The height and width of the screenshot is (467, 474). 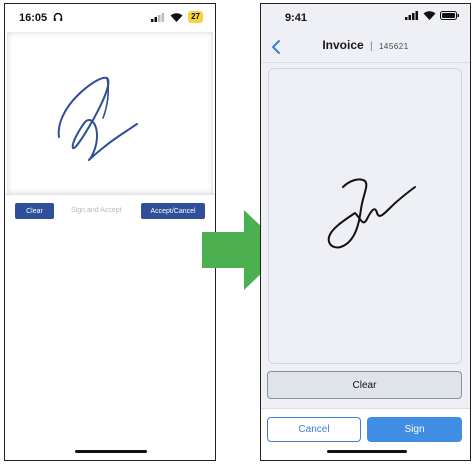 What do you see at coordinates (414, 429) in the screenshot?
I see `sign-button: Sign` at bounding box center [414, 429].